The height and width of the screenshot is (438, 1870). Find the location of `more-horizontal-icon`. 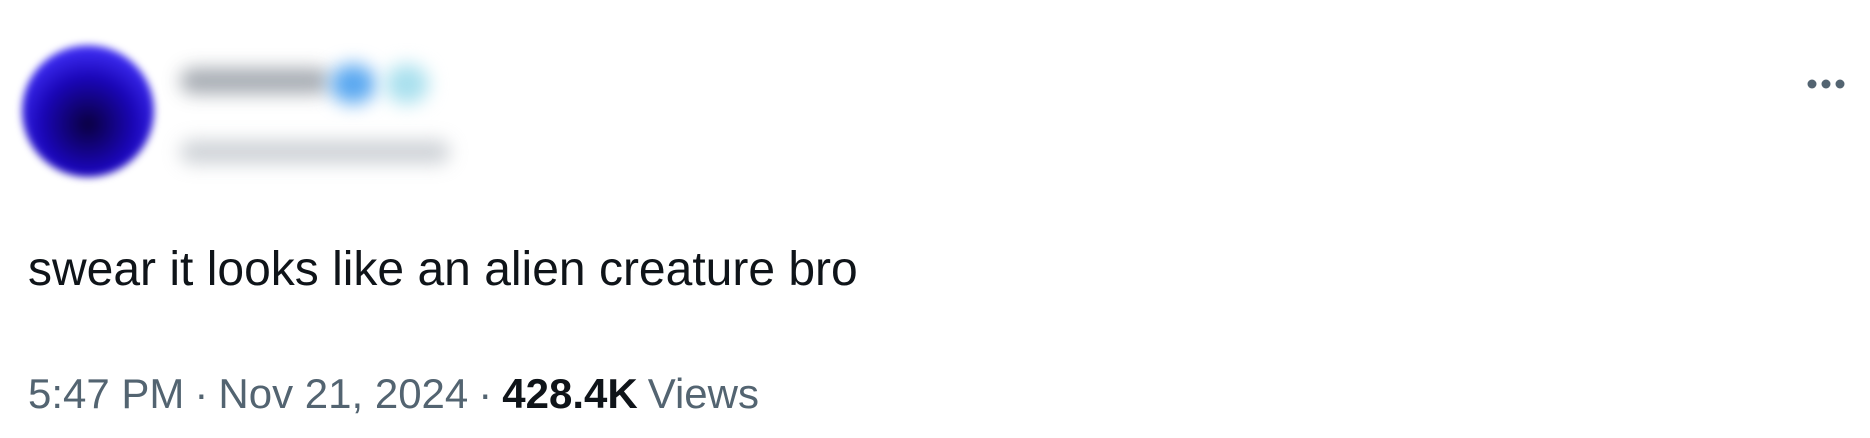

more-horizontal-icon is located at coordinates (1826, 84).